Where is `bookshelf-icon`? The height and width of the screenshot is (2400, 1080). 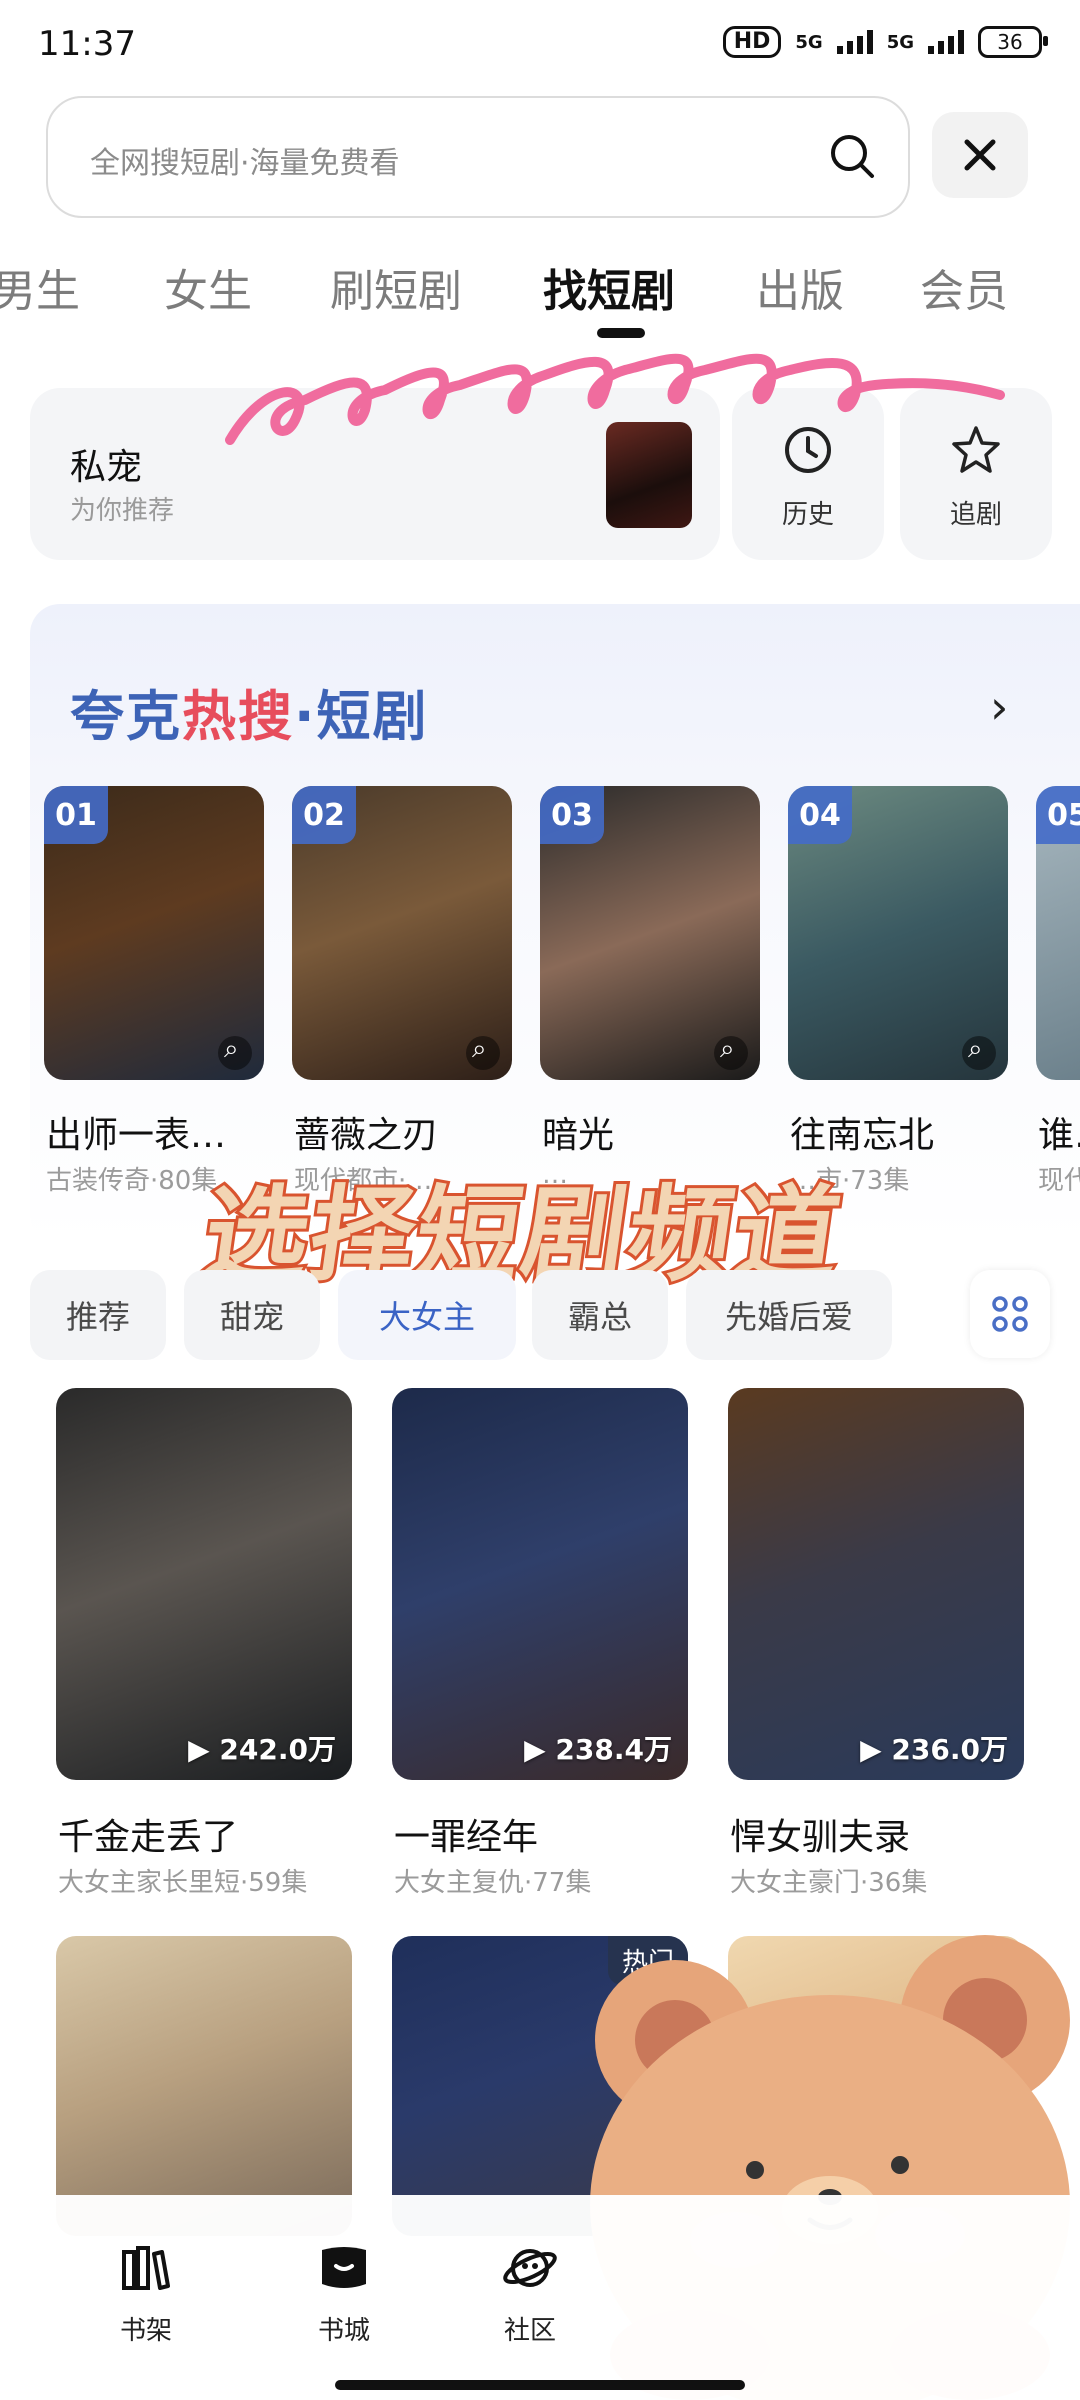
bookshelf-icon is located at coordinates (146, 2268).